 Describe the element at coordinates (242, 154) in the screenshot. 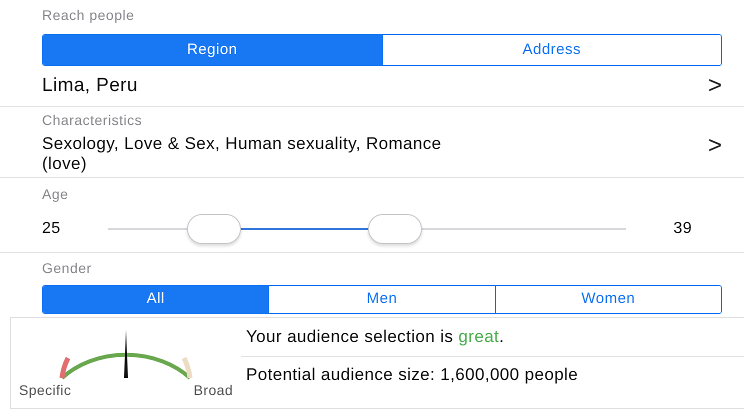

I see `characteristics-value: Sexology, Love & Sex, Human sexuality, Romance (love)` at that location.